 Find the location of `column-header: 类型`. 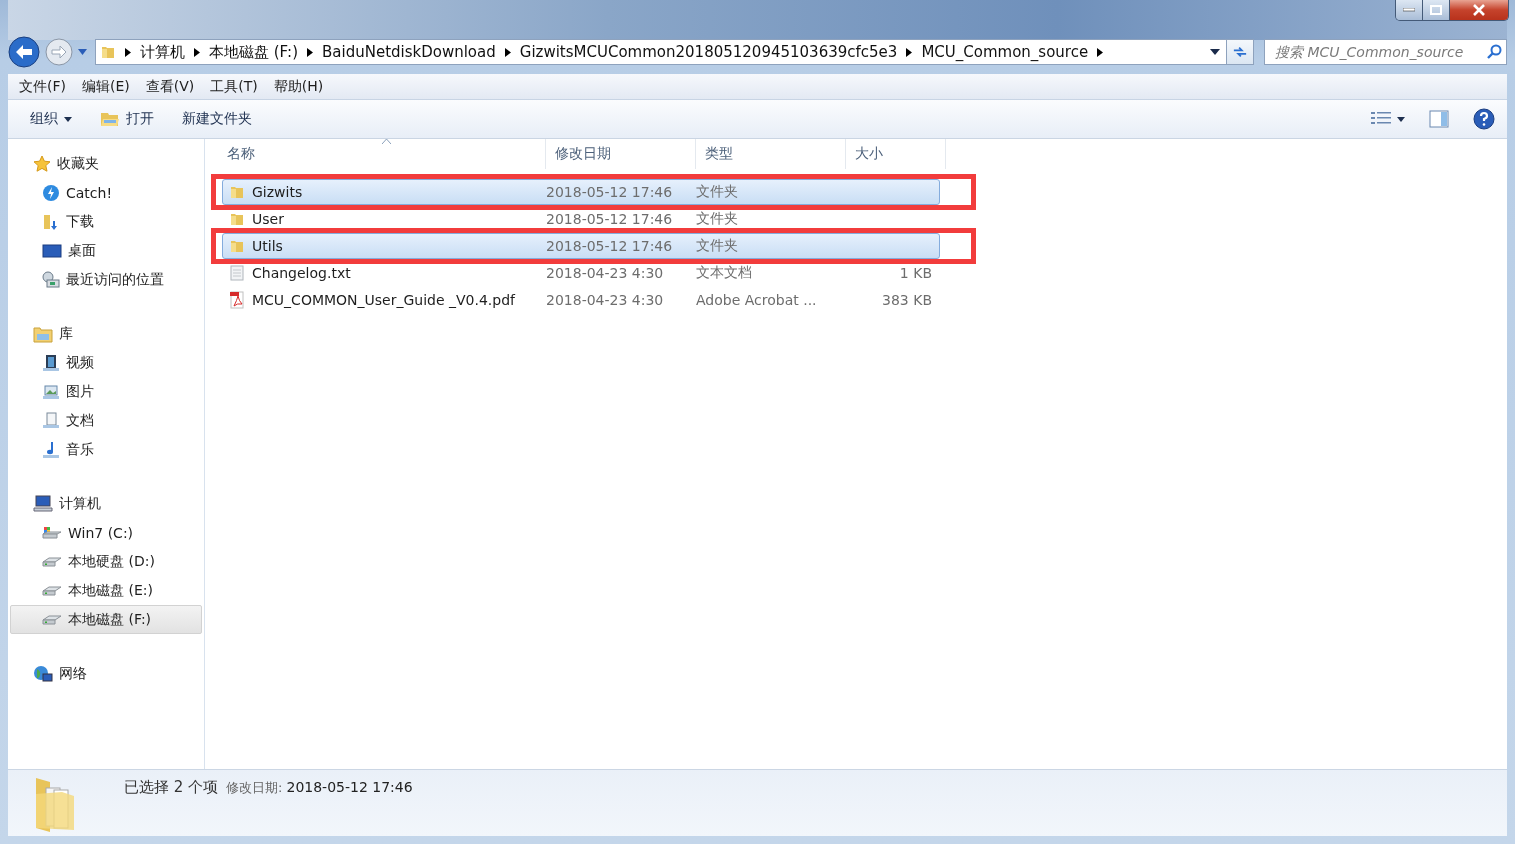

column-header: 类型 is located at coordinates (771, 154).